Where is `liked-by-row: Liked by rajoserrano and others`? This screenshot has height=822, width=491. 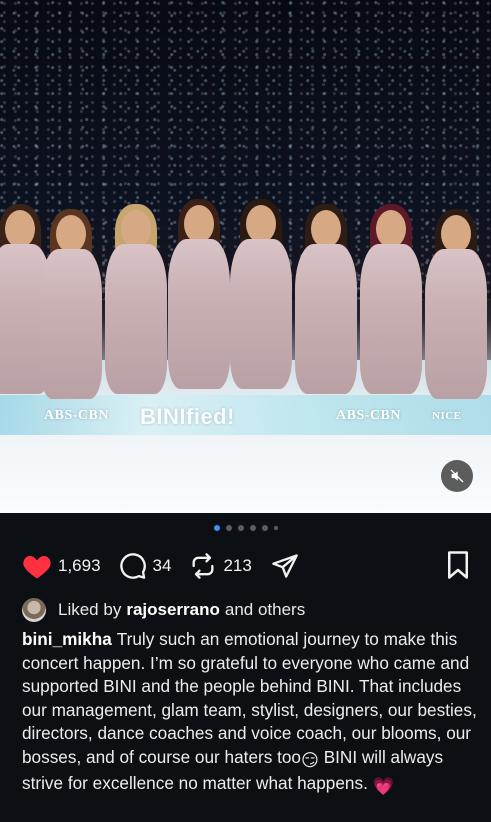 liked-by-row: Liked by rajoserrano and others is located at coordinates (163, 610).